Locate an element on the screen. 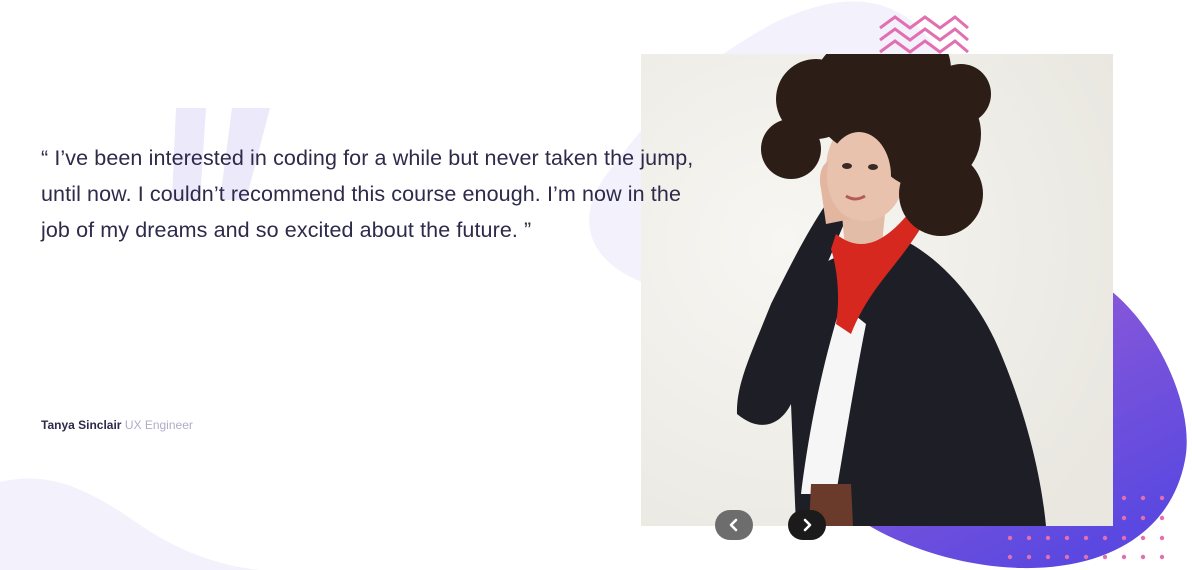 The height and width of the screenshot is (570, 1192). next-button is located at coordinates (807, 525).